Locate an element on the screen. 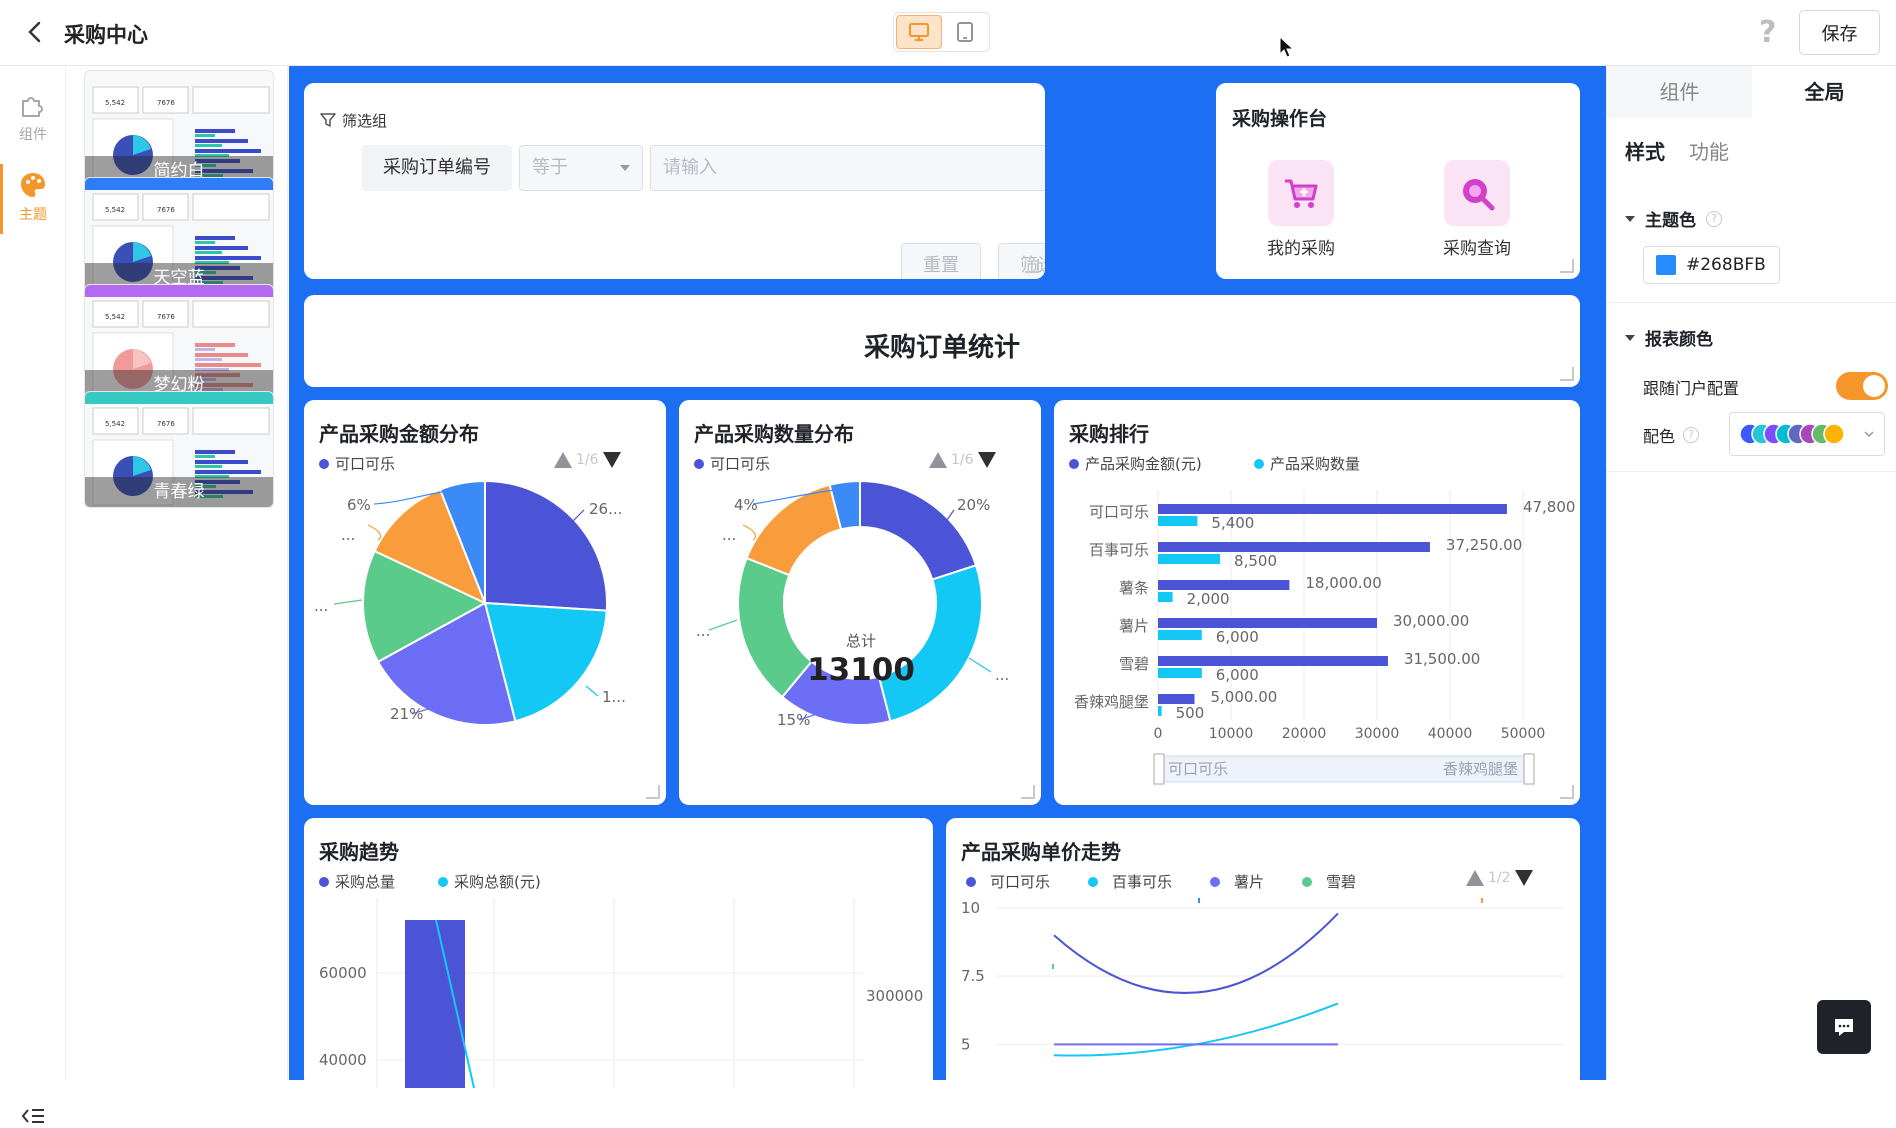  filter-card: 筛选组 采购订单编号 等于 请输入 重置 筛选 is located at coordinates (674, 181).